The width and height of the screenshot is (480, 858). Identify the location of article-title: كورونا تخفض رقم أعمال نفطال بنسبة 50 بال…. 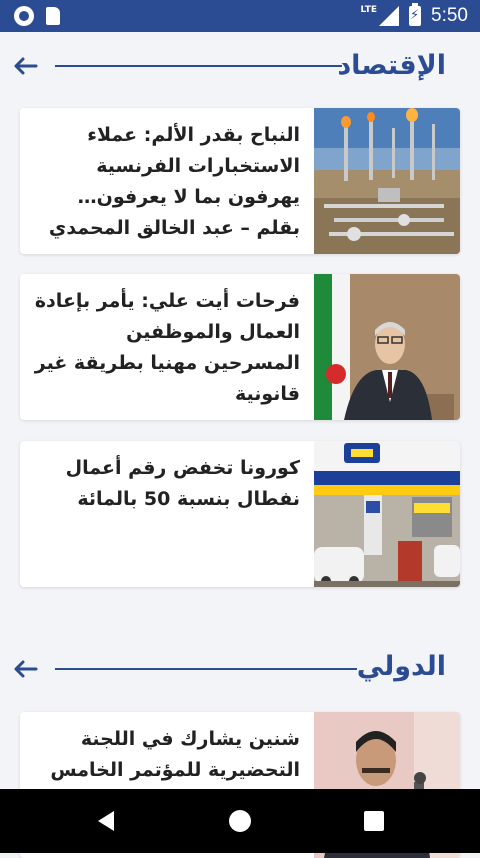
(167, 484).